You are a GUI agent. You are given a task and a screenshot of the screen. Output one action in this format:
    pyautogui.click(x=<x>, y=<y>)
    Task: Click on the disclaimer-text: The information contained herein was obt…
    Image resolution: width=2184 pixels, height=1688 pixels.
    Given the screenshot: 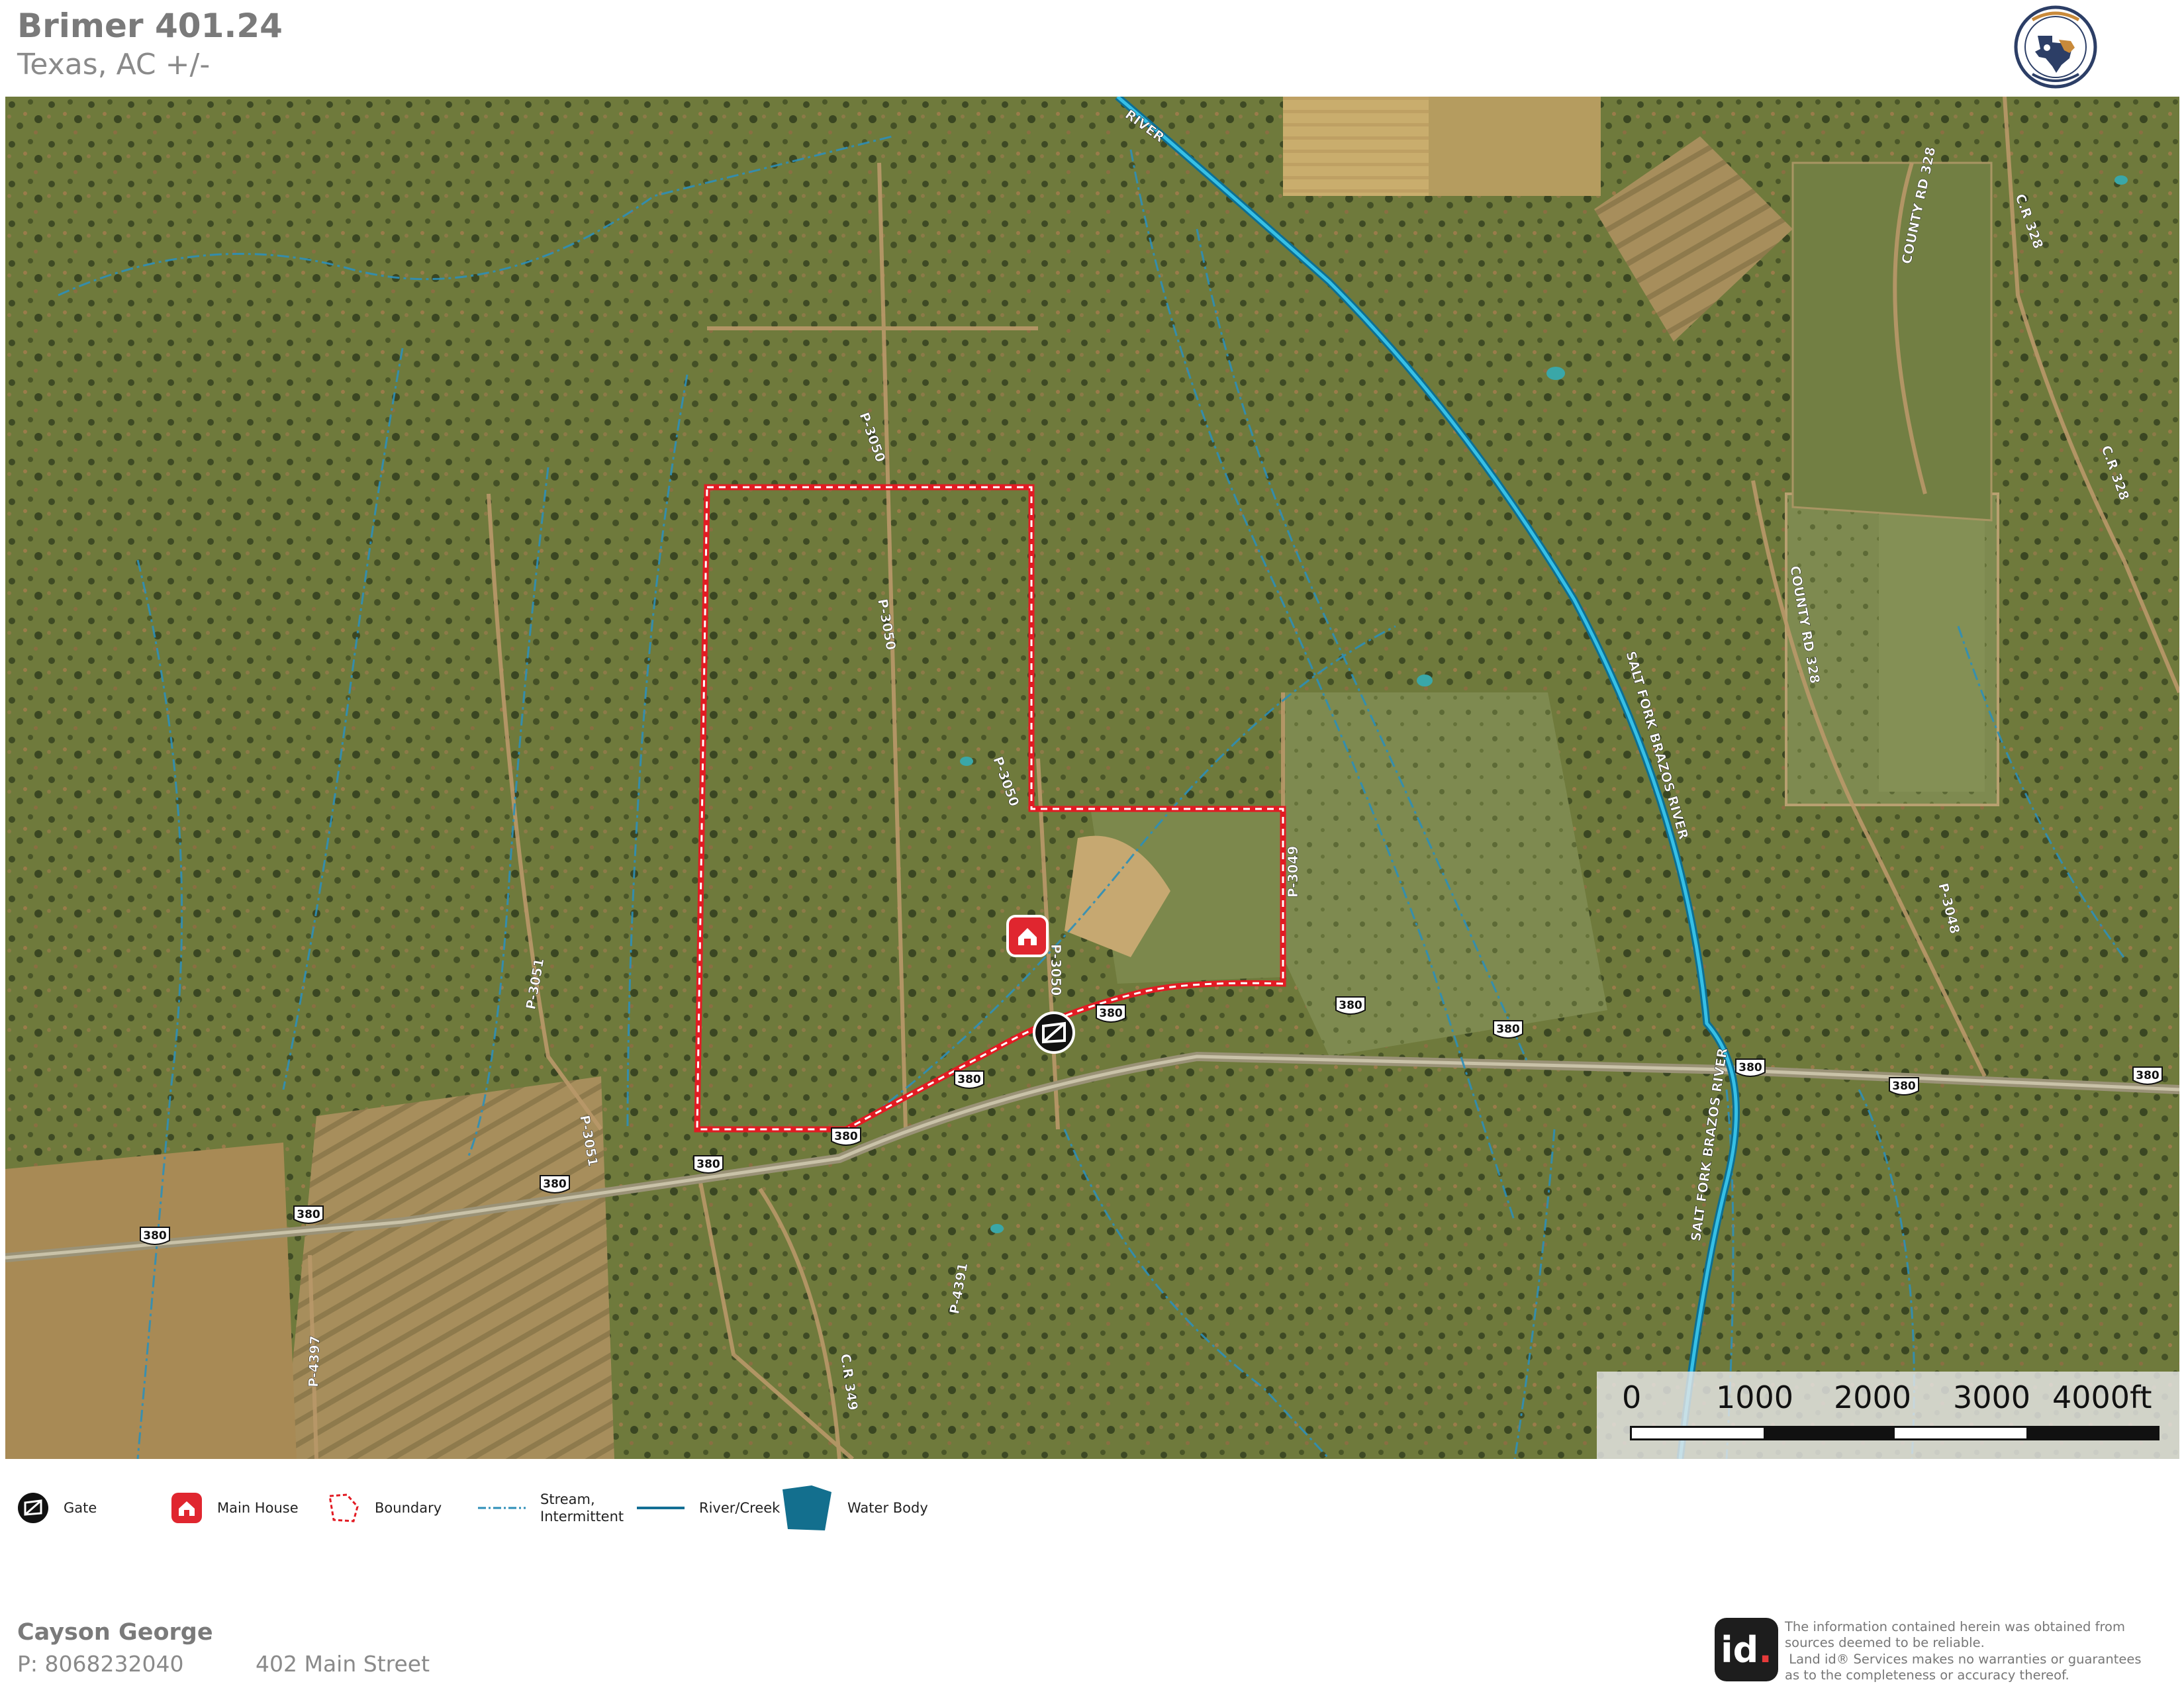 What is the action you would take?
    pyautogui.click(x=1963, y=1651)
    